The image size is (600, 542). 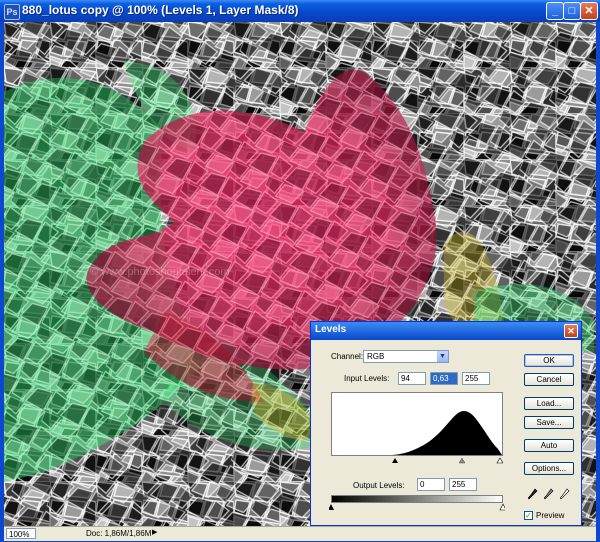 What do you see at coordinates (533, 494) in the screenshot?
I see `black-eyedropper-icon` at bounding box center [533, 494].